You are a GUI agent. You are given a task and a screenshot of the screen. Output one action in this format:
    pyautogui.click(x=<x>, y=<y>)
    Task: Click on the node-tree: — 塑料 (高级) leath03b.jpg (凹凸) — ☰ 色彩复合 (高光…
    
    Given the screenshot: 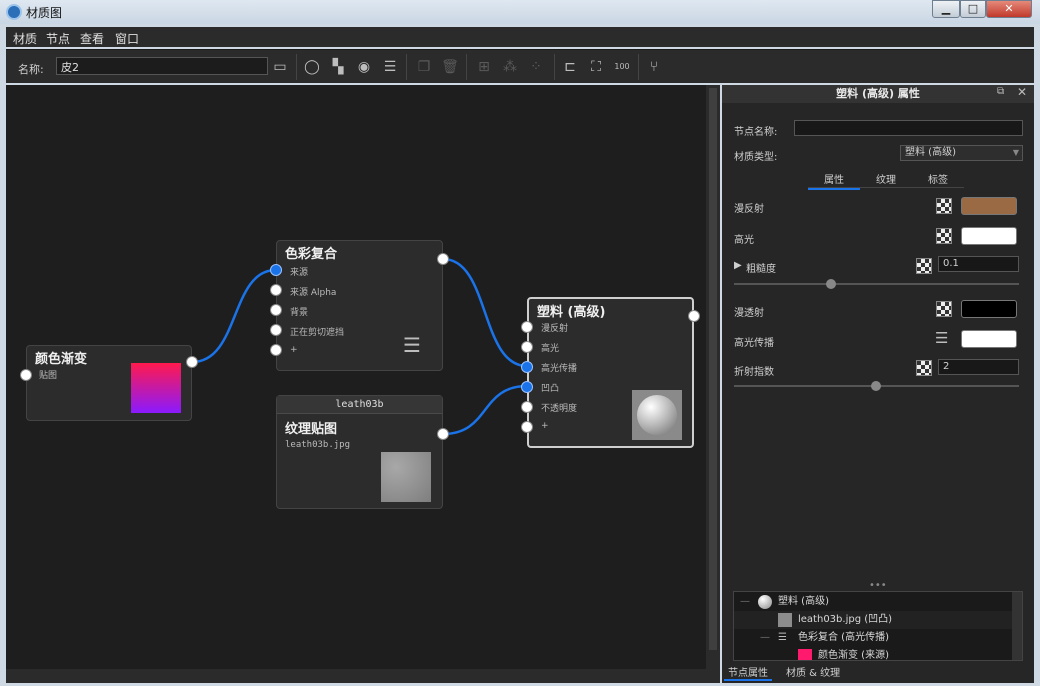 What is the action you would take?
    pyautogui.click(x=878, y=626)
    